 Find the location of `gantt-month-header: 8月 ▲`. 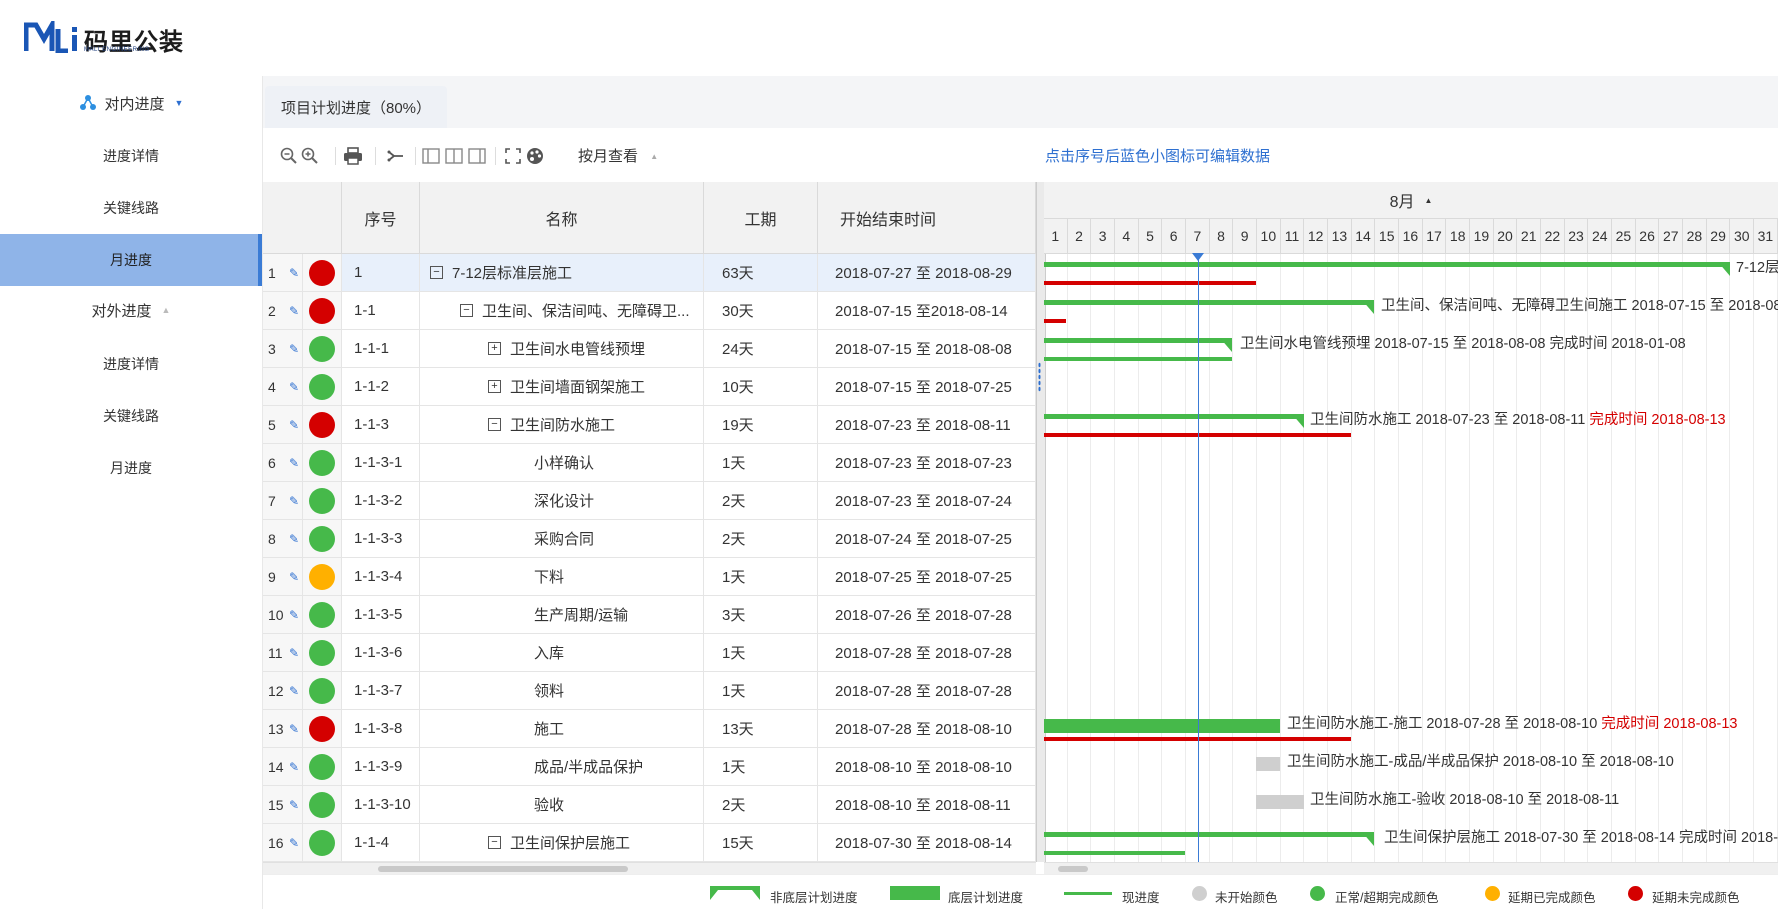

gantt-month-header: 8月 ▲ is located at coordinates (1411, 200).